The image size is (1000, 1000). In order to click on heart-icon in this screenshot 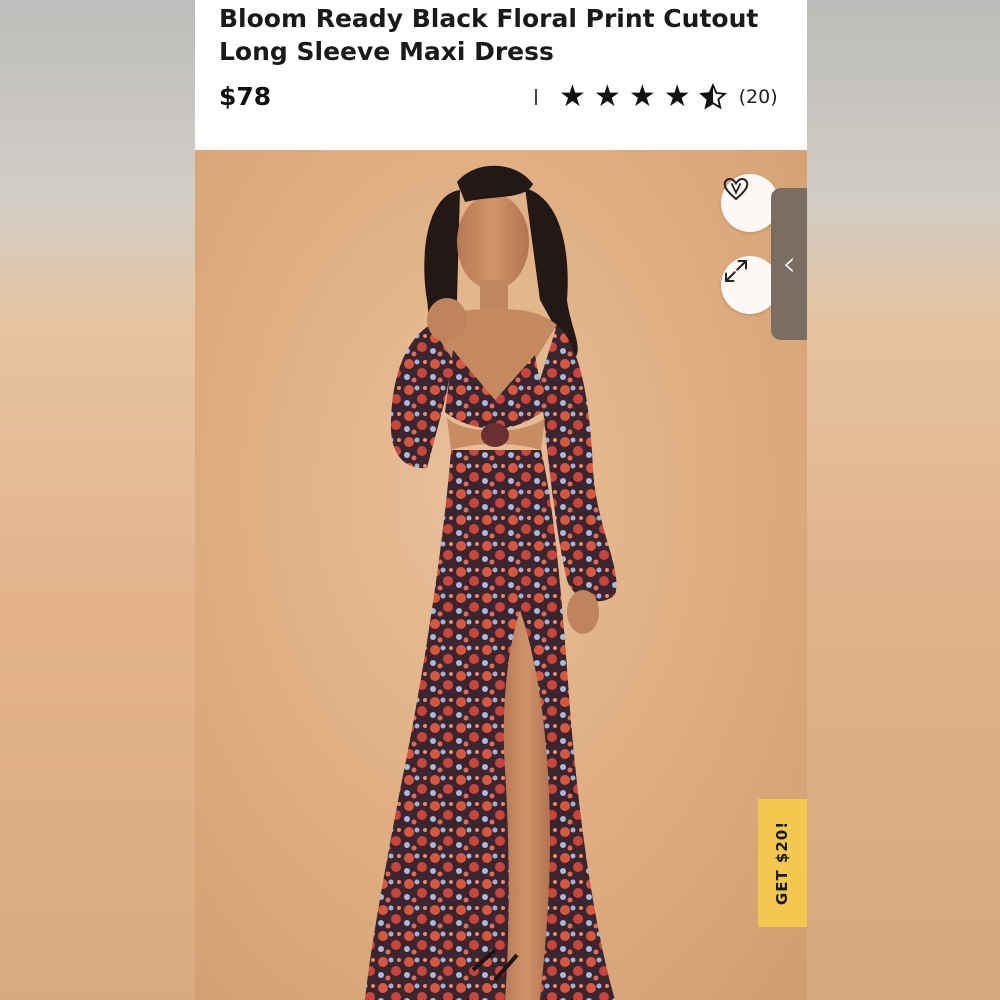, I will do `click(736, 189)`.